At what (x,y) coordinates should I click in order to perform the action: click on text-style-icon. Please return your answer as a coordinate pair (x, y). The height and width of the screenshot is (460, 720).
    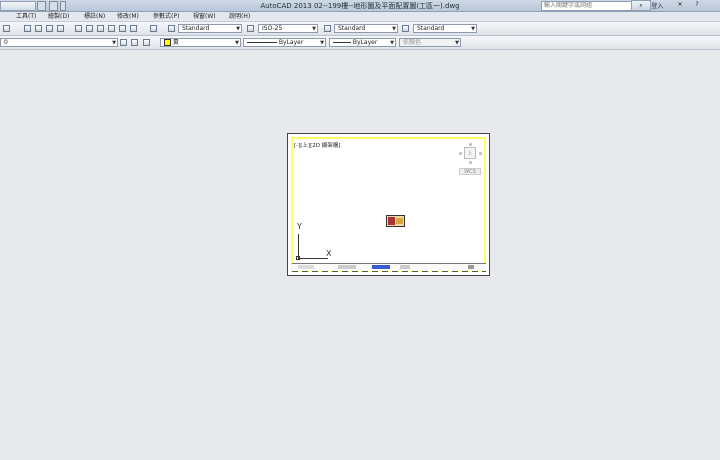
    Looking at the image, I should click on (171, 28).